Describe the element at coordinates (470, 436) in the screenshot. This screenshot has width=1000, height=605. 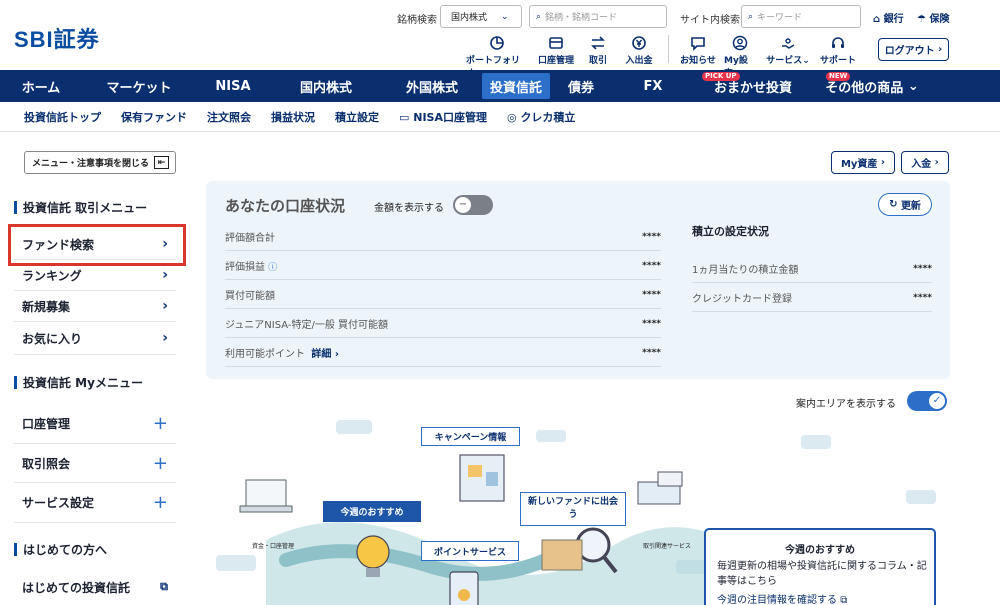
I see `bubble-campaign: キャンペーン情報` at that location.